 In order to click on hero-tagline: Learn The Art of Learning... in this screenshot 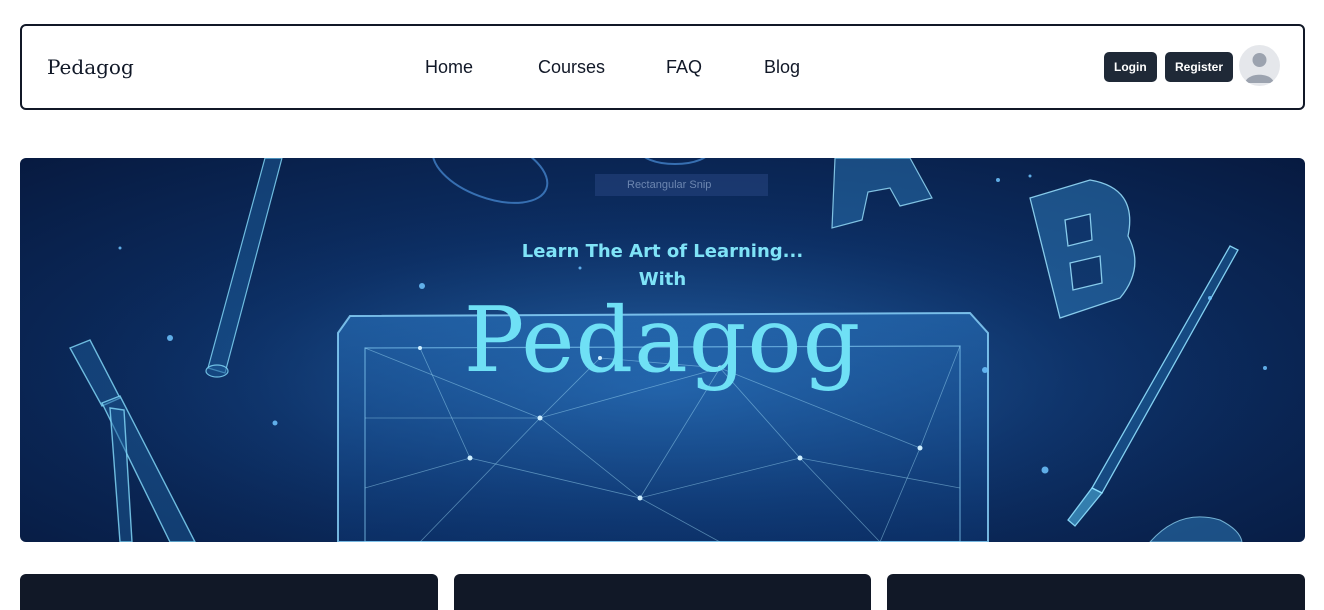, I will do `click(662, 251)`.